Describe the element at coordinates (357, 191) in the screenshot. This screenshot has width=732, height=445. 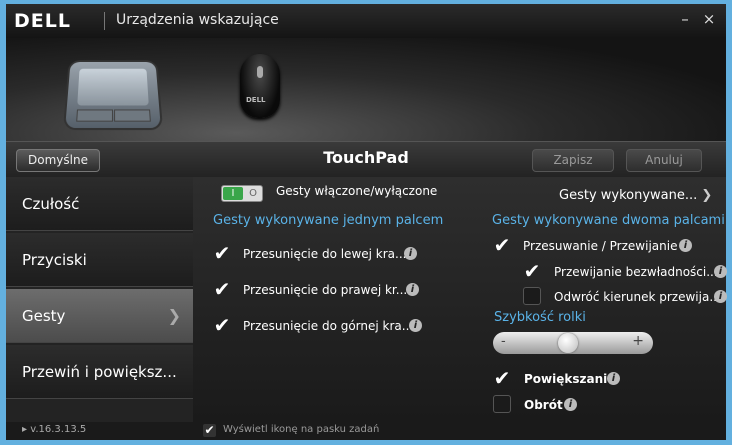
I see `gestures-toggle-label: Gesty włączone/wyłączone` at that location.